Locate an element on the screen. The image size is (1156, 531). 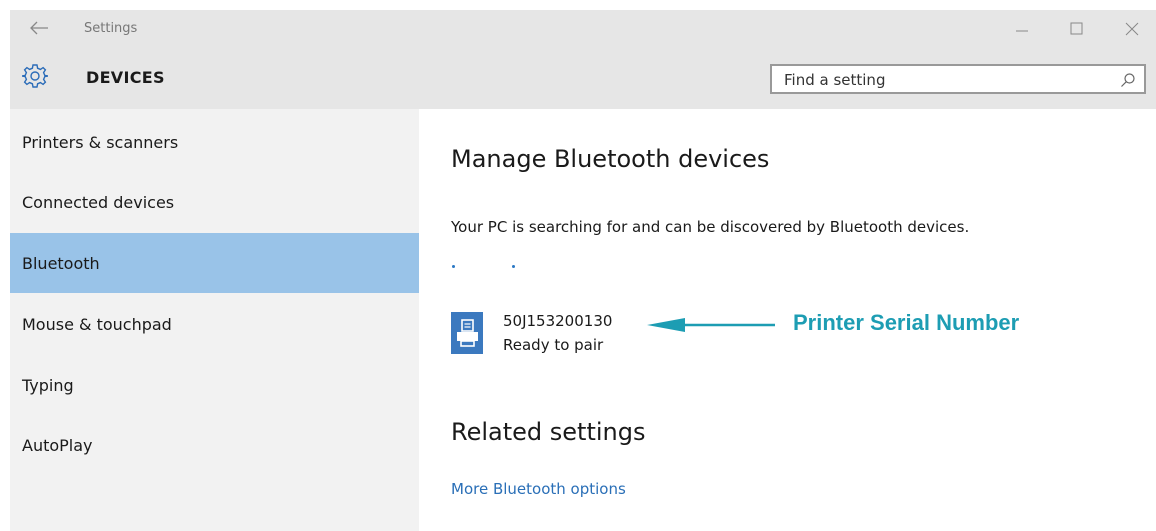
title-bar: Settings is located at coordinates (583, 29).